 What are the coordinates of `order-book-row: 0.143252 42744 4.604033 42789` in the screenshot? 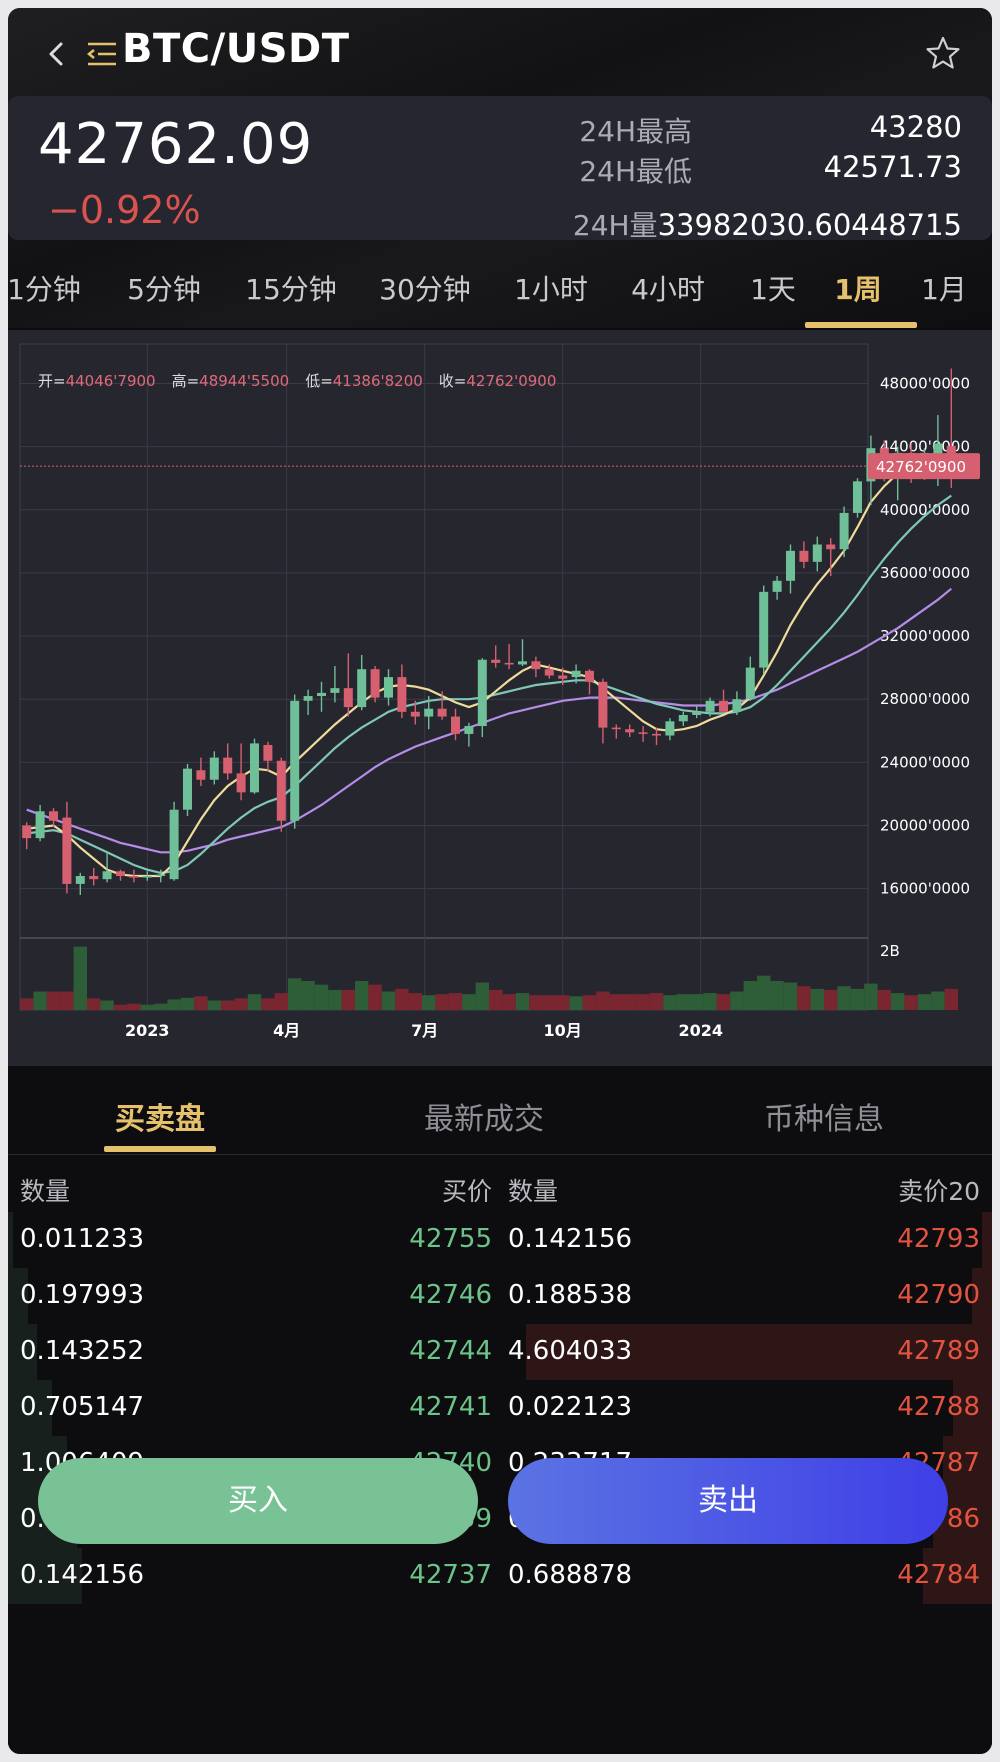 It's located at (500, 1352).